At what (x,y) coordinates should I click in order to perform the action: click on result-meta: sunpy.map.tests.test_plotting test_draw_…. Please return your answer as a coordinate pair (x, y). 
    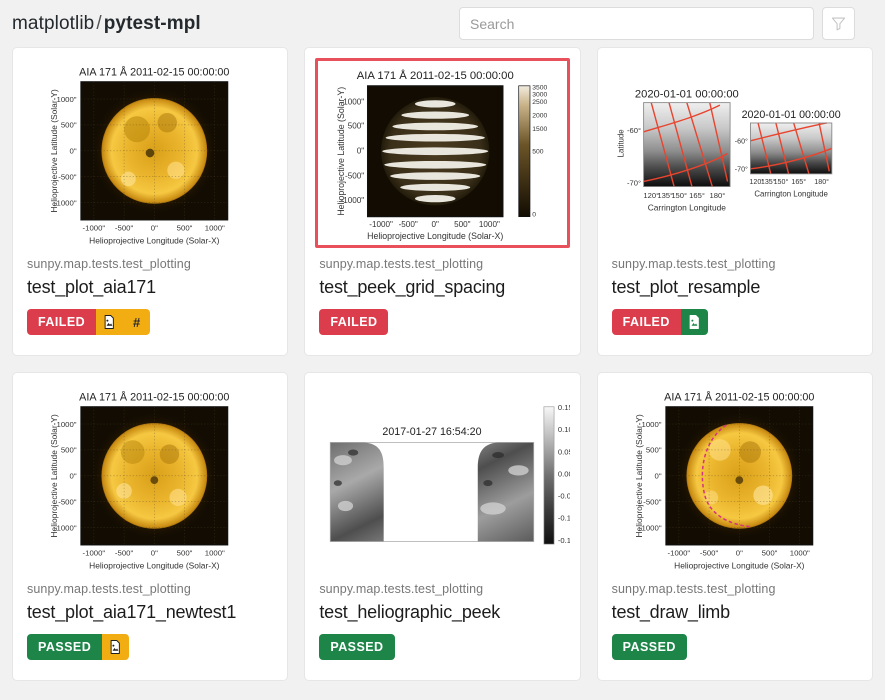
    Looking at the image, I should click on (735, 621).